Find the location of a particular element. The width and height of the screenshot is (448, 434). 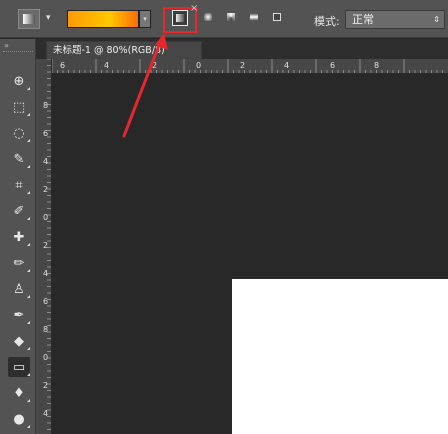

tool-eyedropper: ✐ is located at coordinates (19, 211).